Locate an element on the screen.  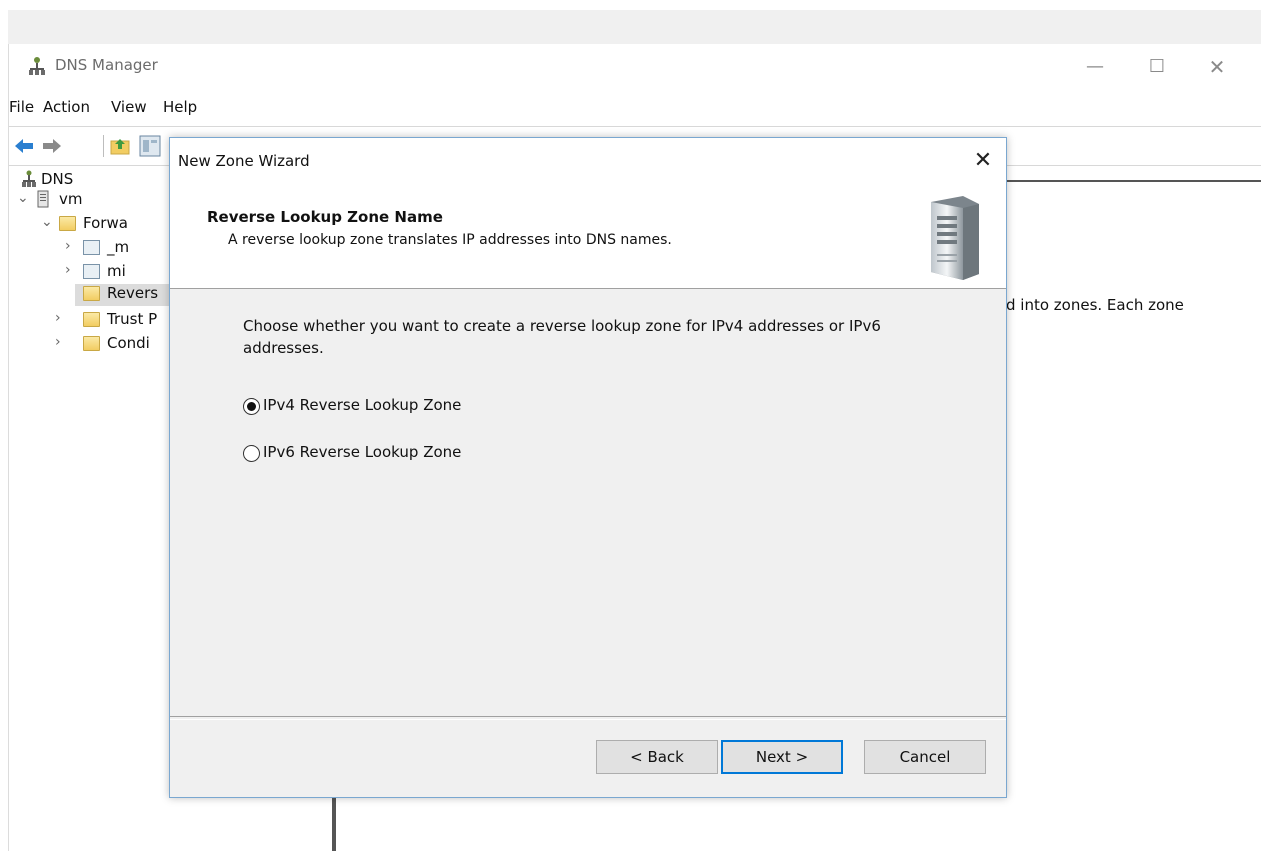
dialog-close-button: ✕ is located at coordinates (983, 161).